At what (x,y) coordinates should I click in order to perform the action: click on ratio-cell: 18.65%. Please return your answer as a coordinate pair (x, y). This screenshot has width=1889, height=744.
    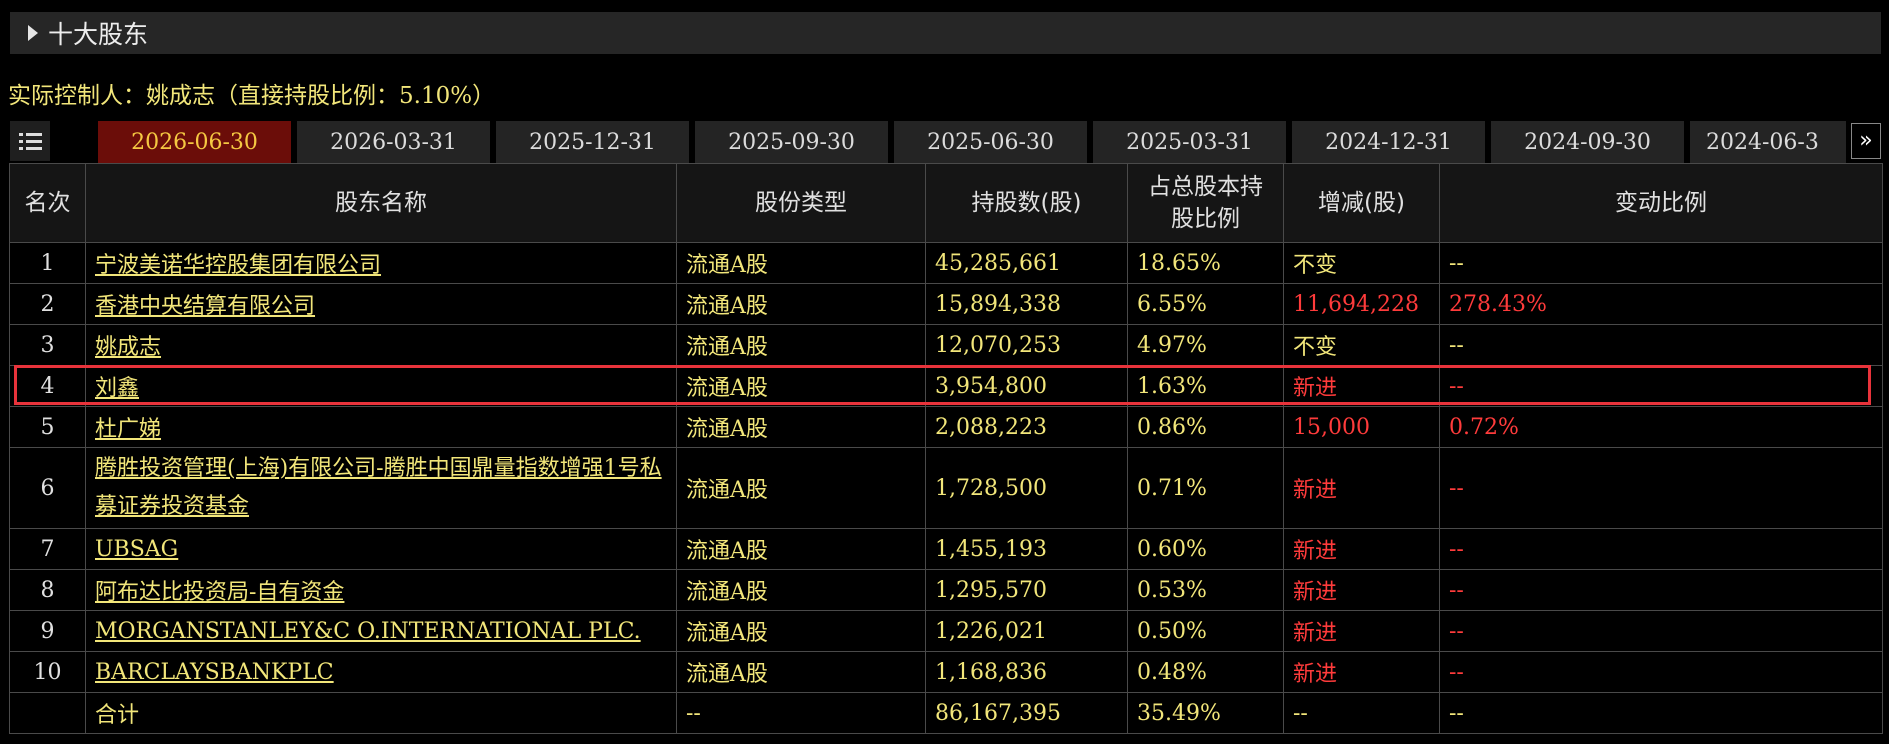
    Looking at the image, I should click on (1205, 263).